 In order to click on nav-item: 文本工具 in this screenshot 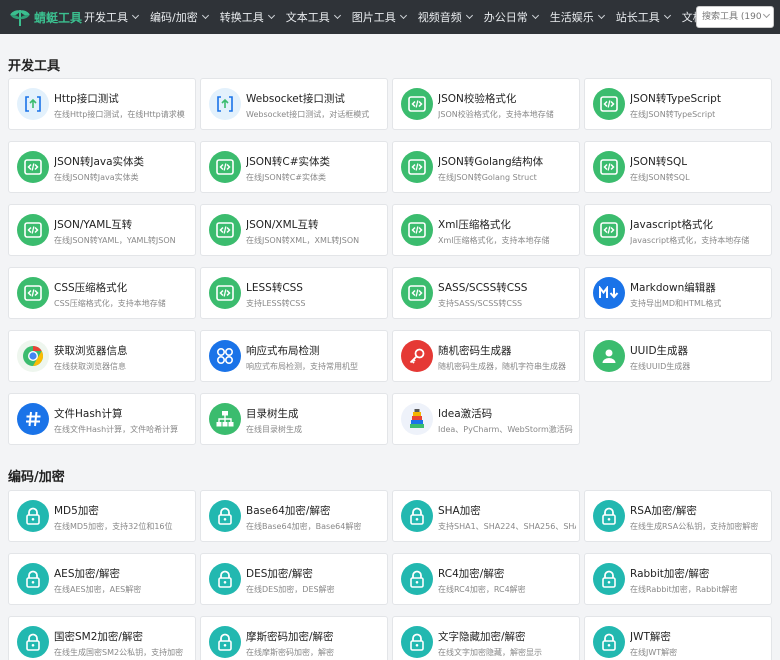, I will do `click(313, 17)`.